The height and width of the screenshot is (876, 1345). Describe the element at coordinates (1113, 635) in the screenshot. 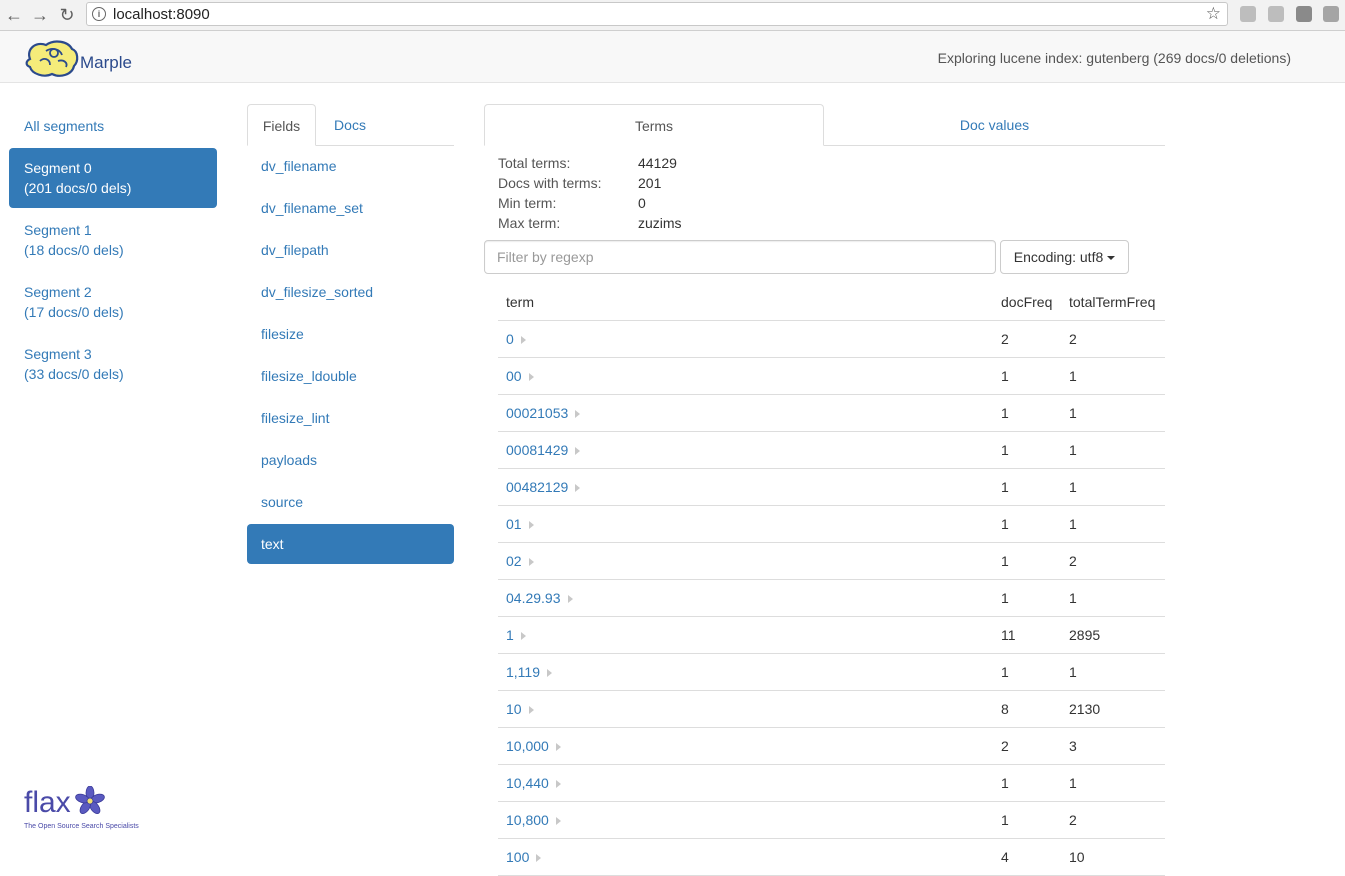

I see `totaltermfreq-cell: 2895` at that location.